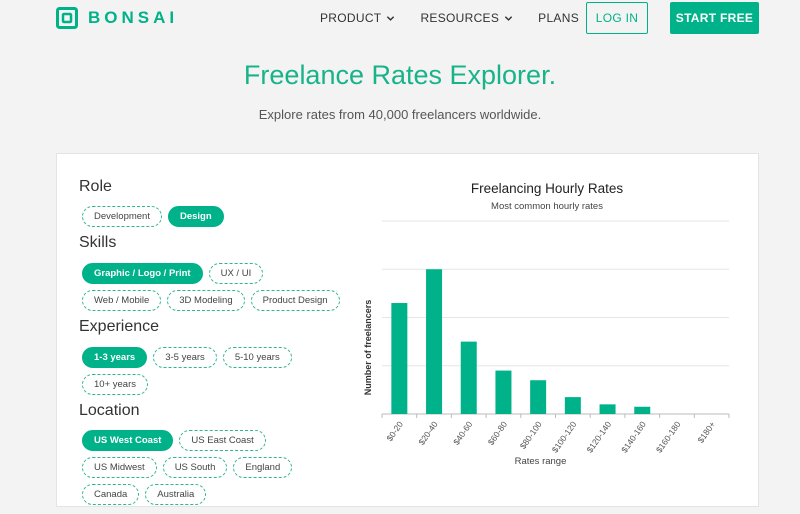 The image size is (800, 514). I want to click on role-options: Development Design, so click(217, 219).